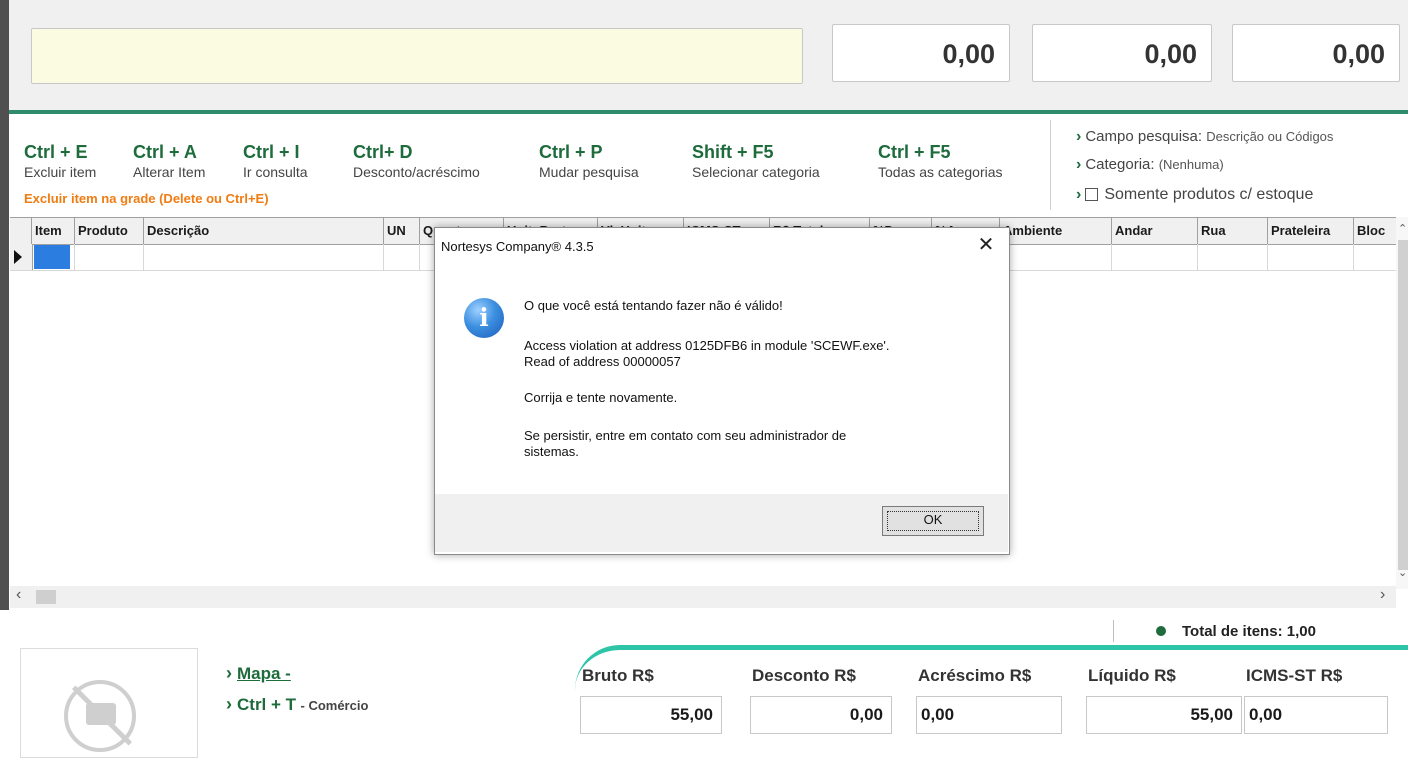 This screenshot has height=758, width=1408. What do you see at coordinates (1402, 572) in the screenshot?
I see `scroll-down-icon: ⌄` at bounding box center [1402, 572].